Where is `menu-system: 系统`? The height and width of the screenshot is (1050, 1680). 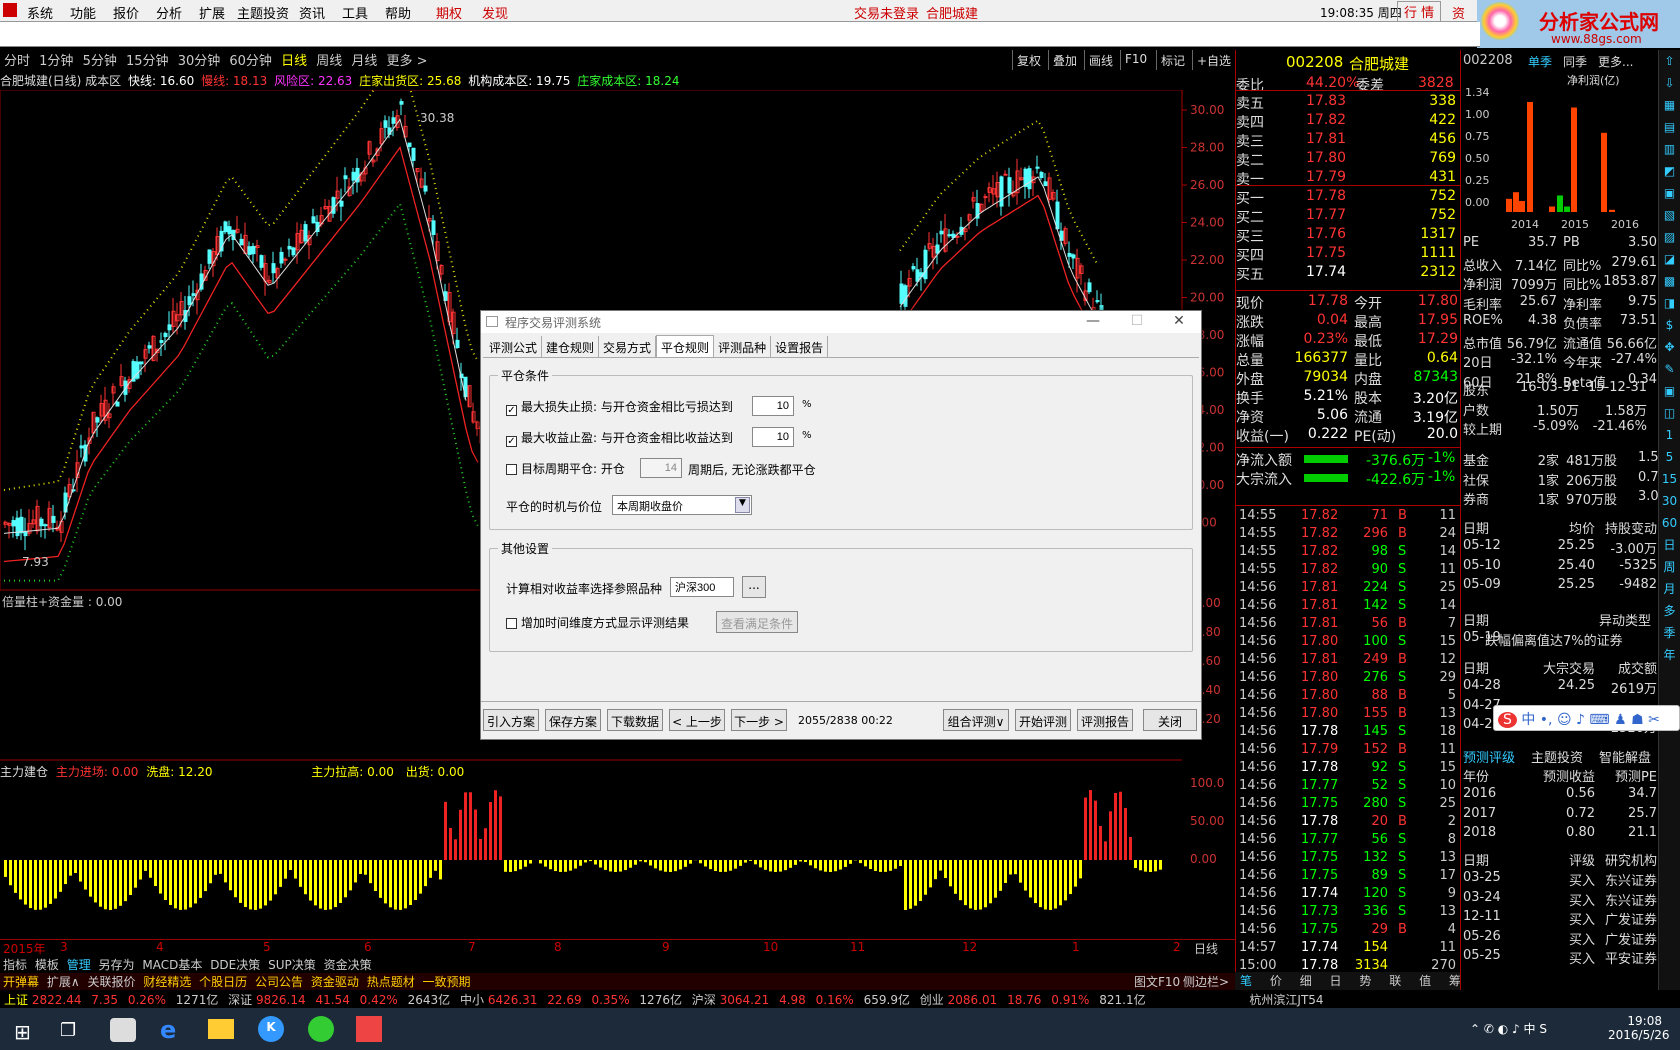 menu-system: 系统 is located at coordinates (40, 12).